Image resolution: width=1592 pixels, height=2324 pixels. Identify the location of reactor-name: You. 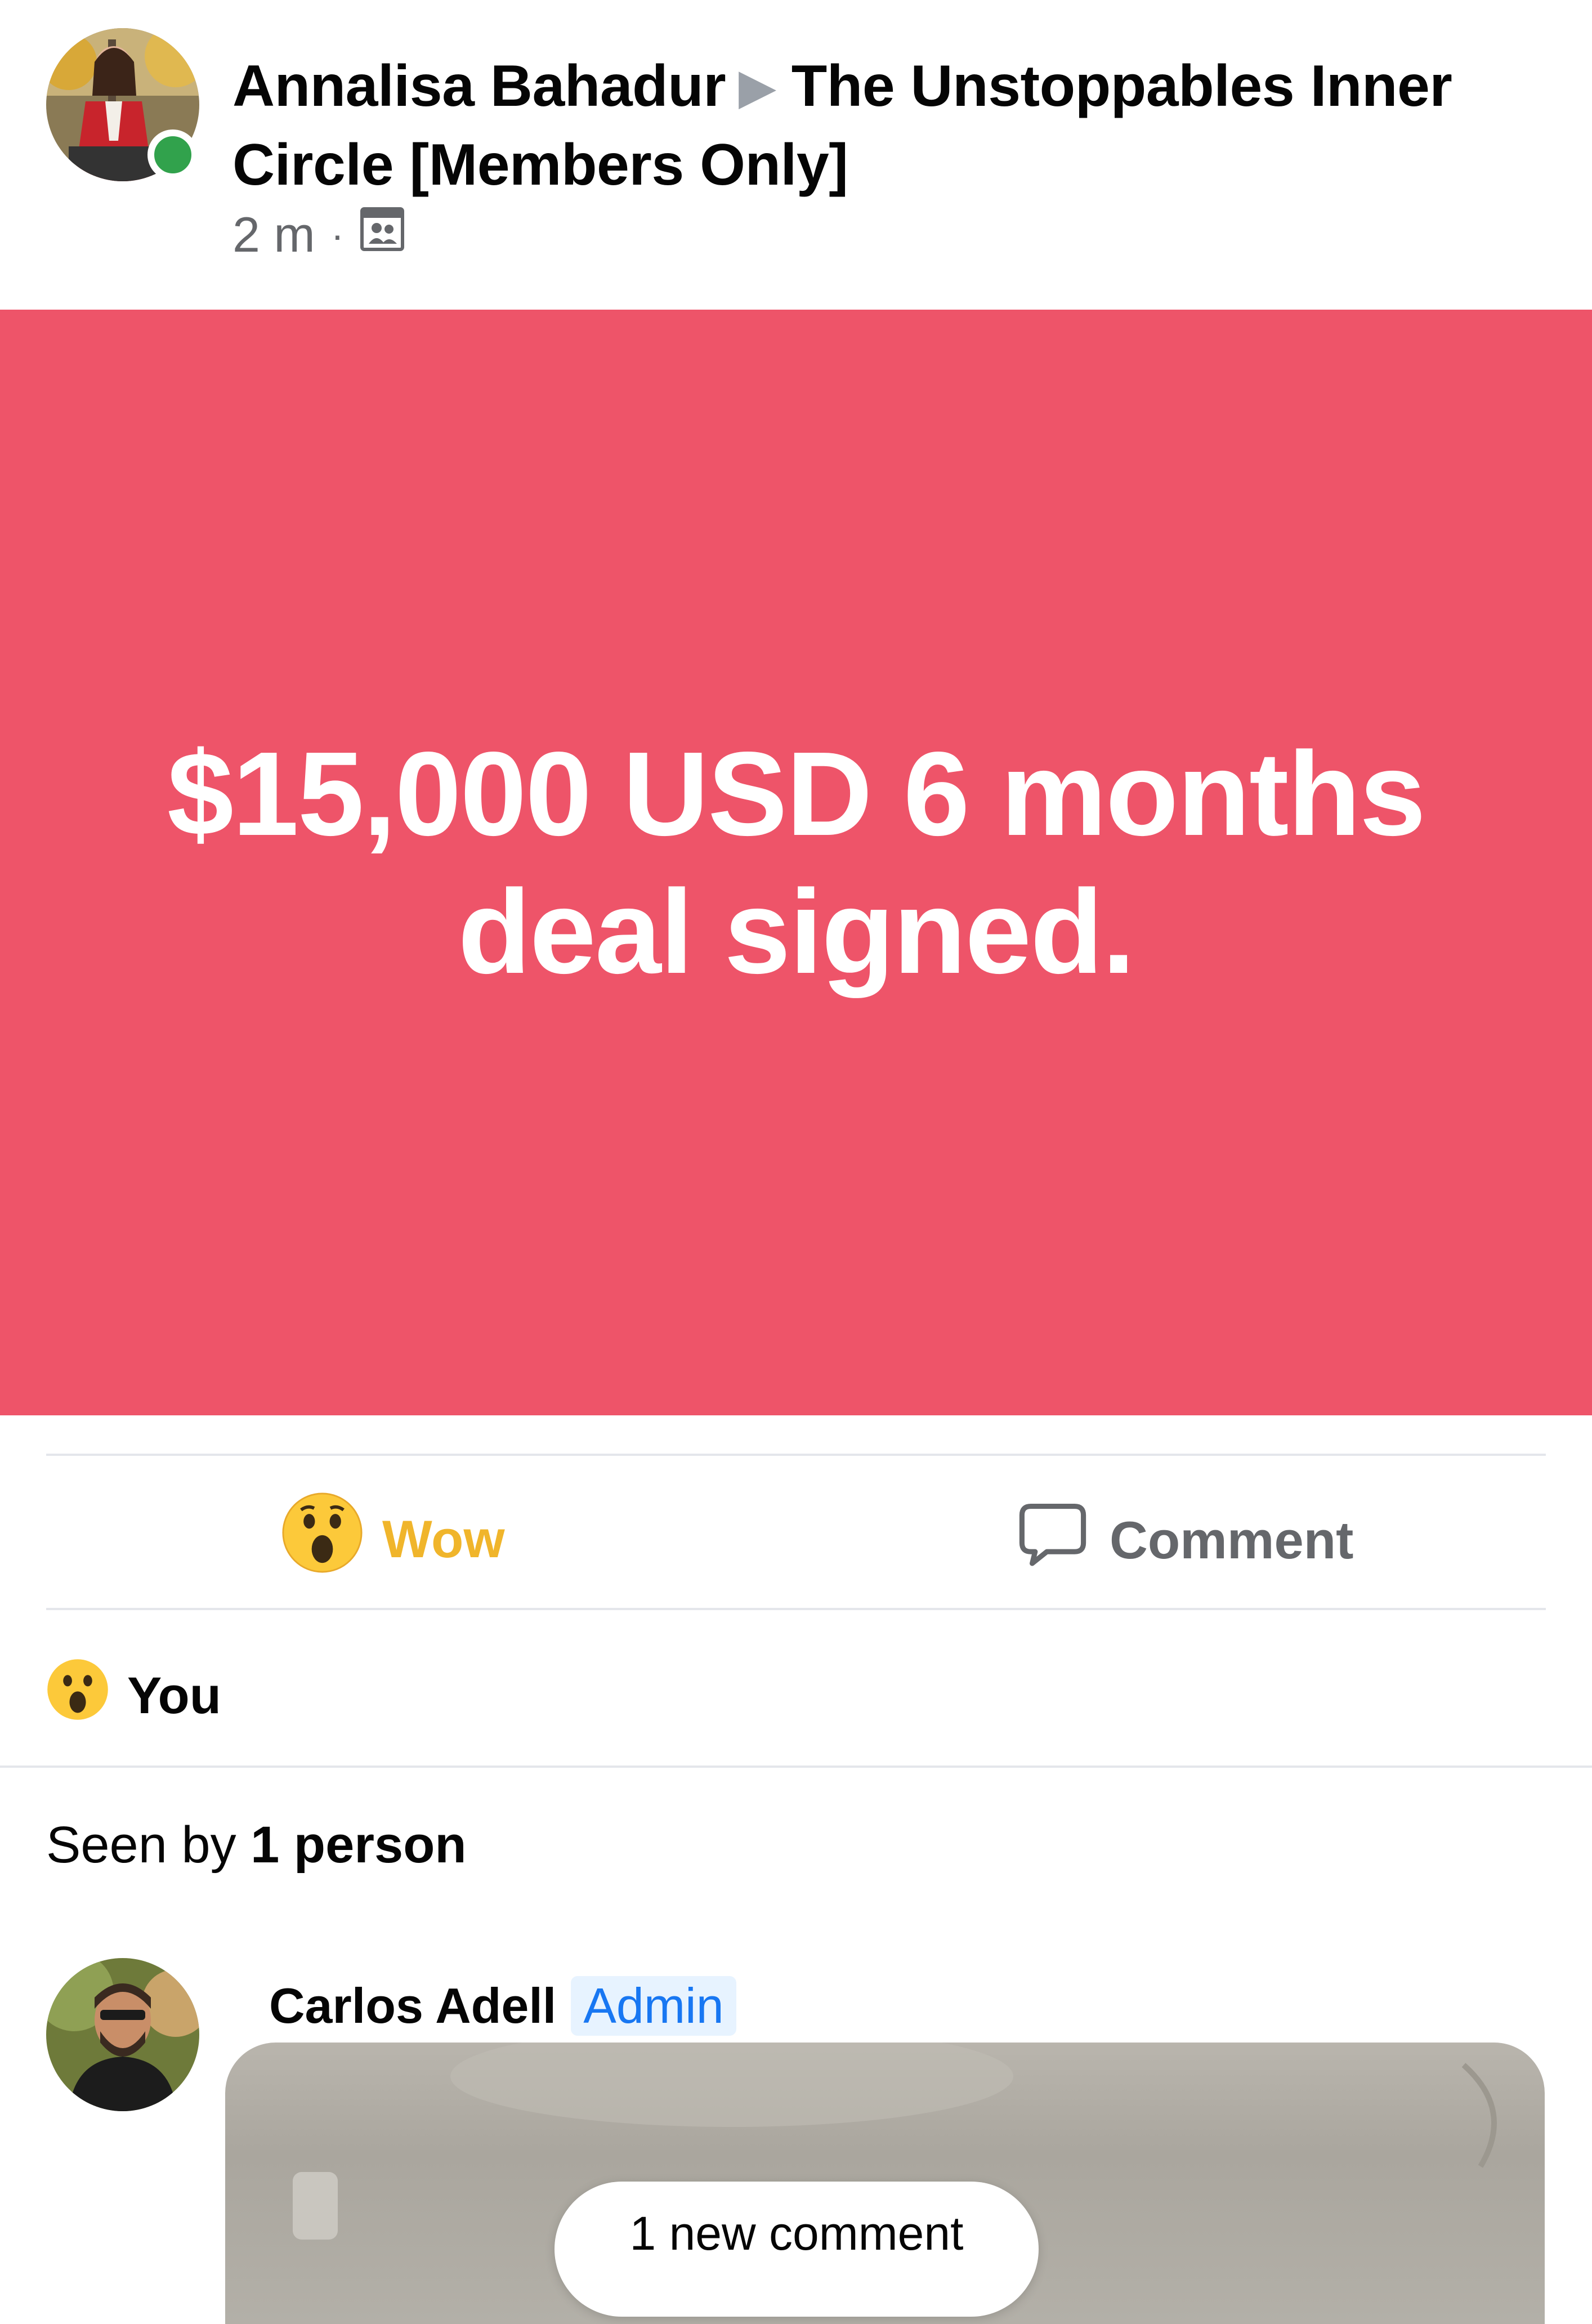
(174, 1695).